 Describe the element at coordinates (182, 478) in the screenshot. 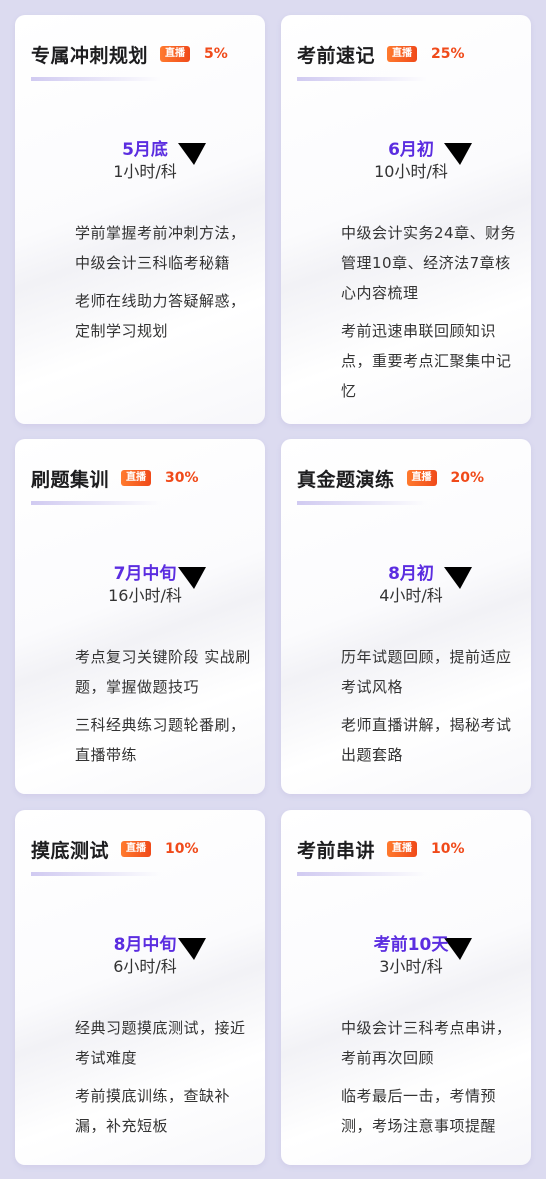

I see `increase-percent: 30%` at that location.